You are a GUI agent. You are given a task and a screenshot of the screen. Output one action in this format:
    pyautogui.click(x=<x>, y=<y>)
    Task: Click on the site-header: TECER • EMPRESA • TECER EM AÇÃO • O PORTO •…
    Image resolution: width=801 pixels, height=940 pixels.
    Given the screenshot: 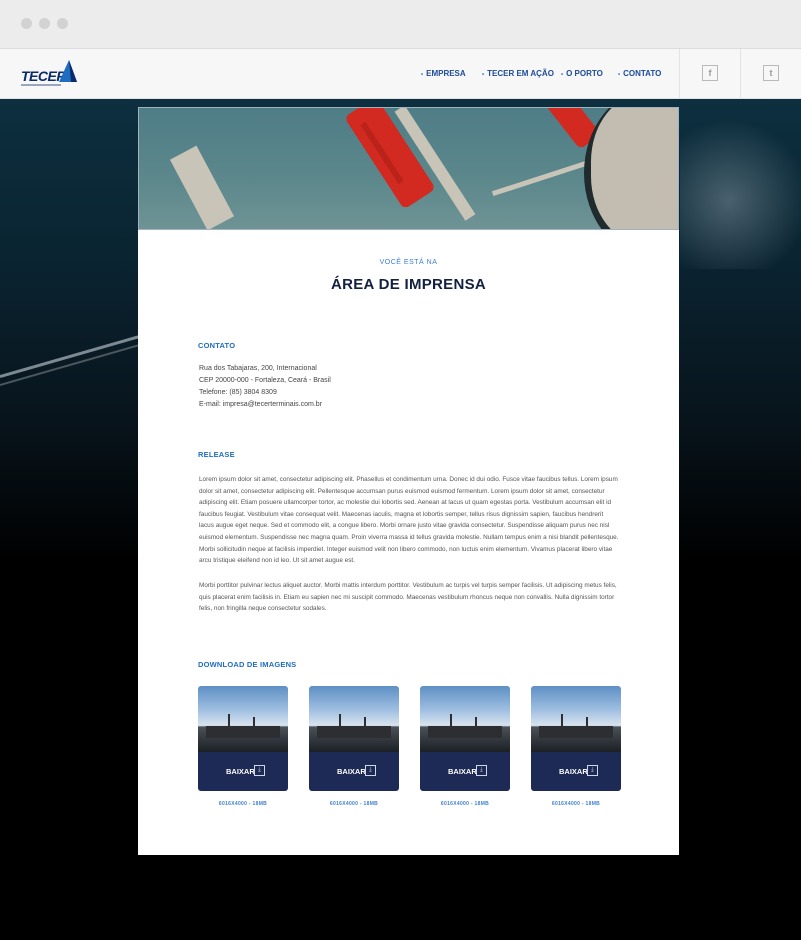 What is the action you would take?
    pyautogui.click(x=400, y=74)
    